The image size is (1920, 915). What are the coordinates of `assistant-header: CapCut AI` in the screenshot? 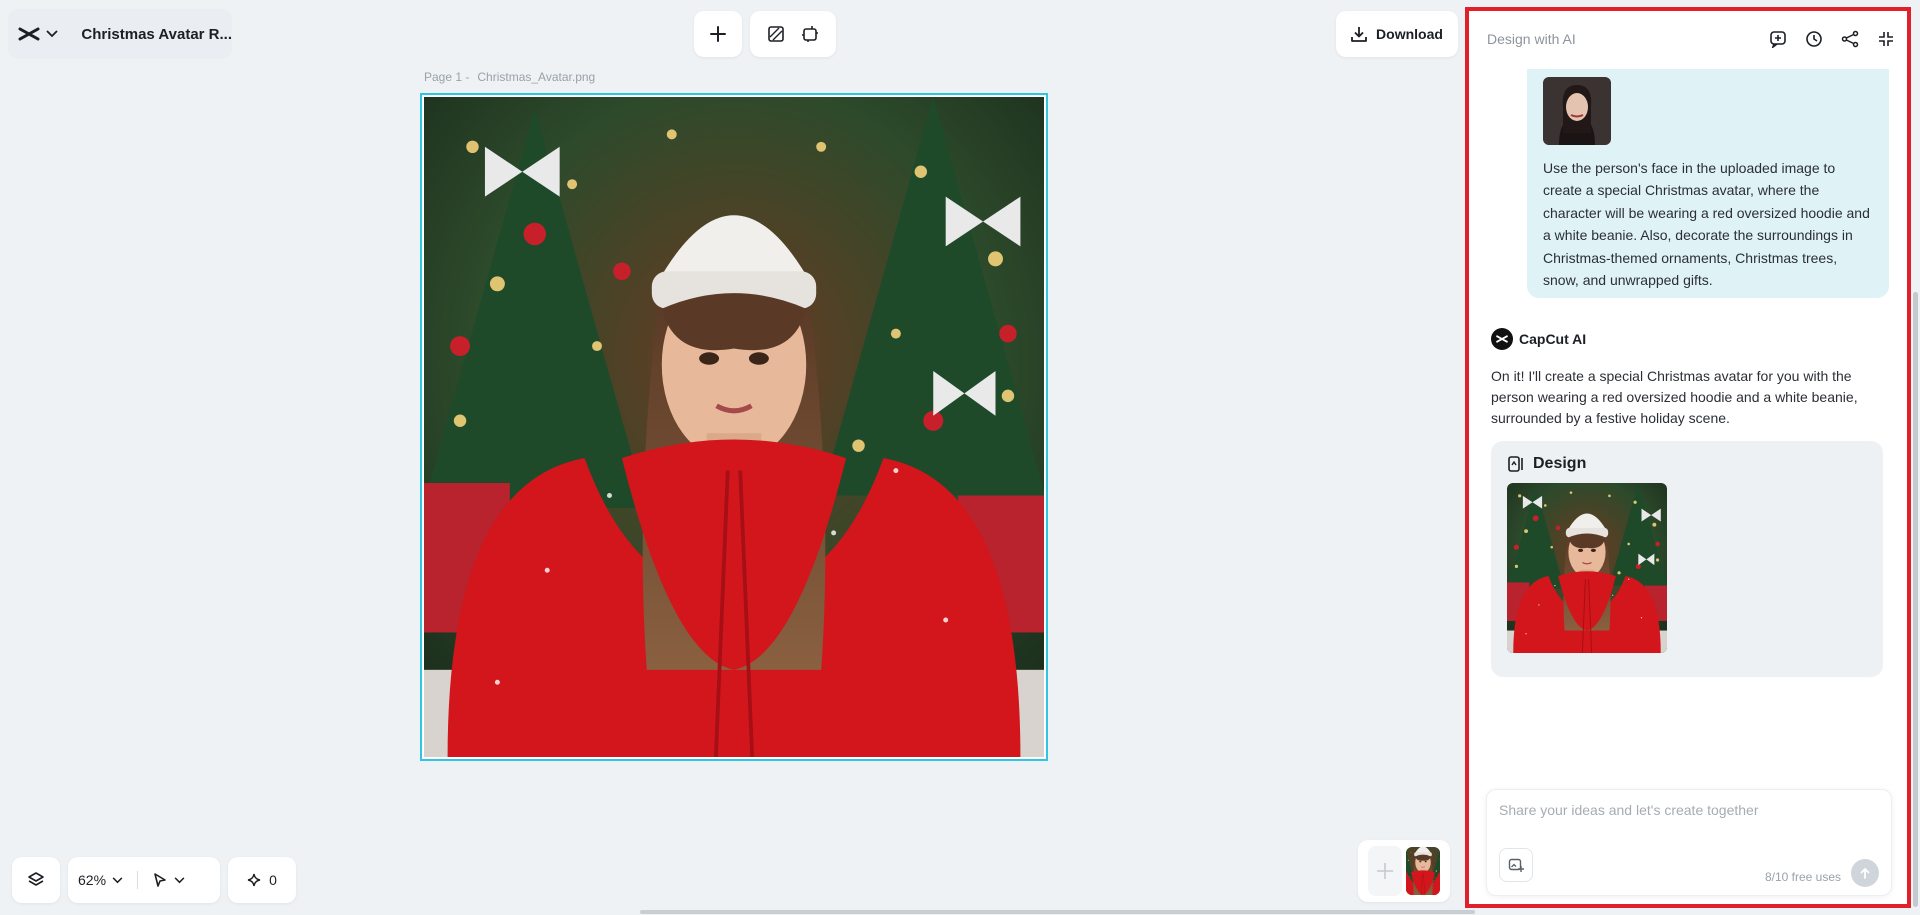 It's located at (1538, 339).